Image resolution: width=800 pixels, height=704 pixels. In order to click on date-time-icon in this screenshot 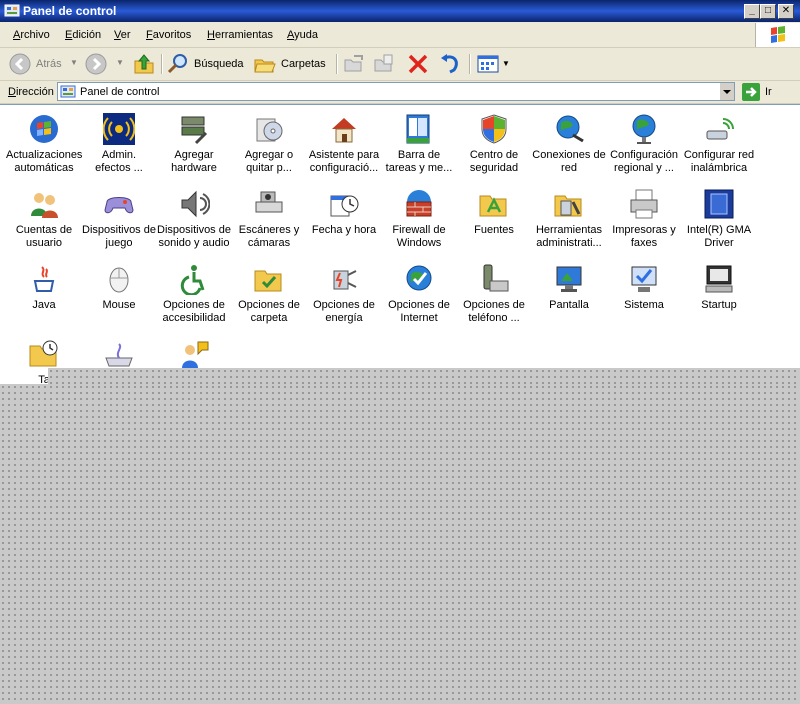, I will do `click(344, 206)`.